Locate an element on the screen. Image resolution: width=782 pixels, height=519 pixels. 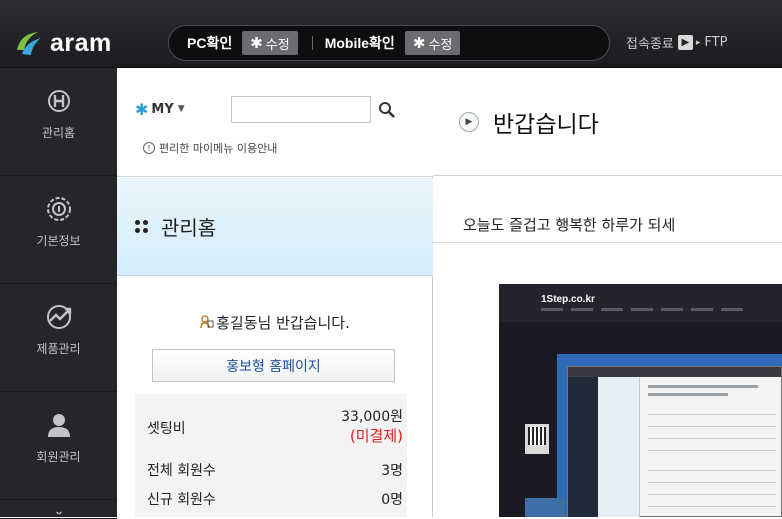
logo-text: aram is located at coordinates (81, 42).